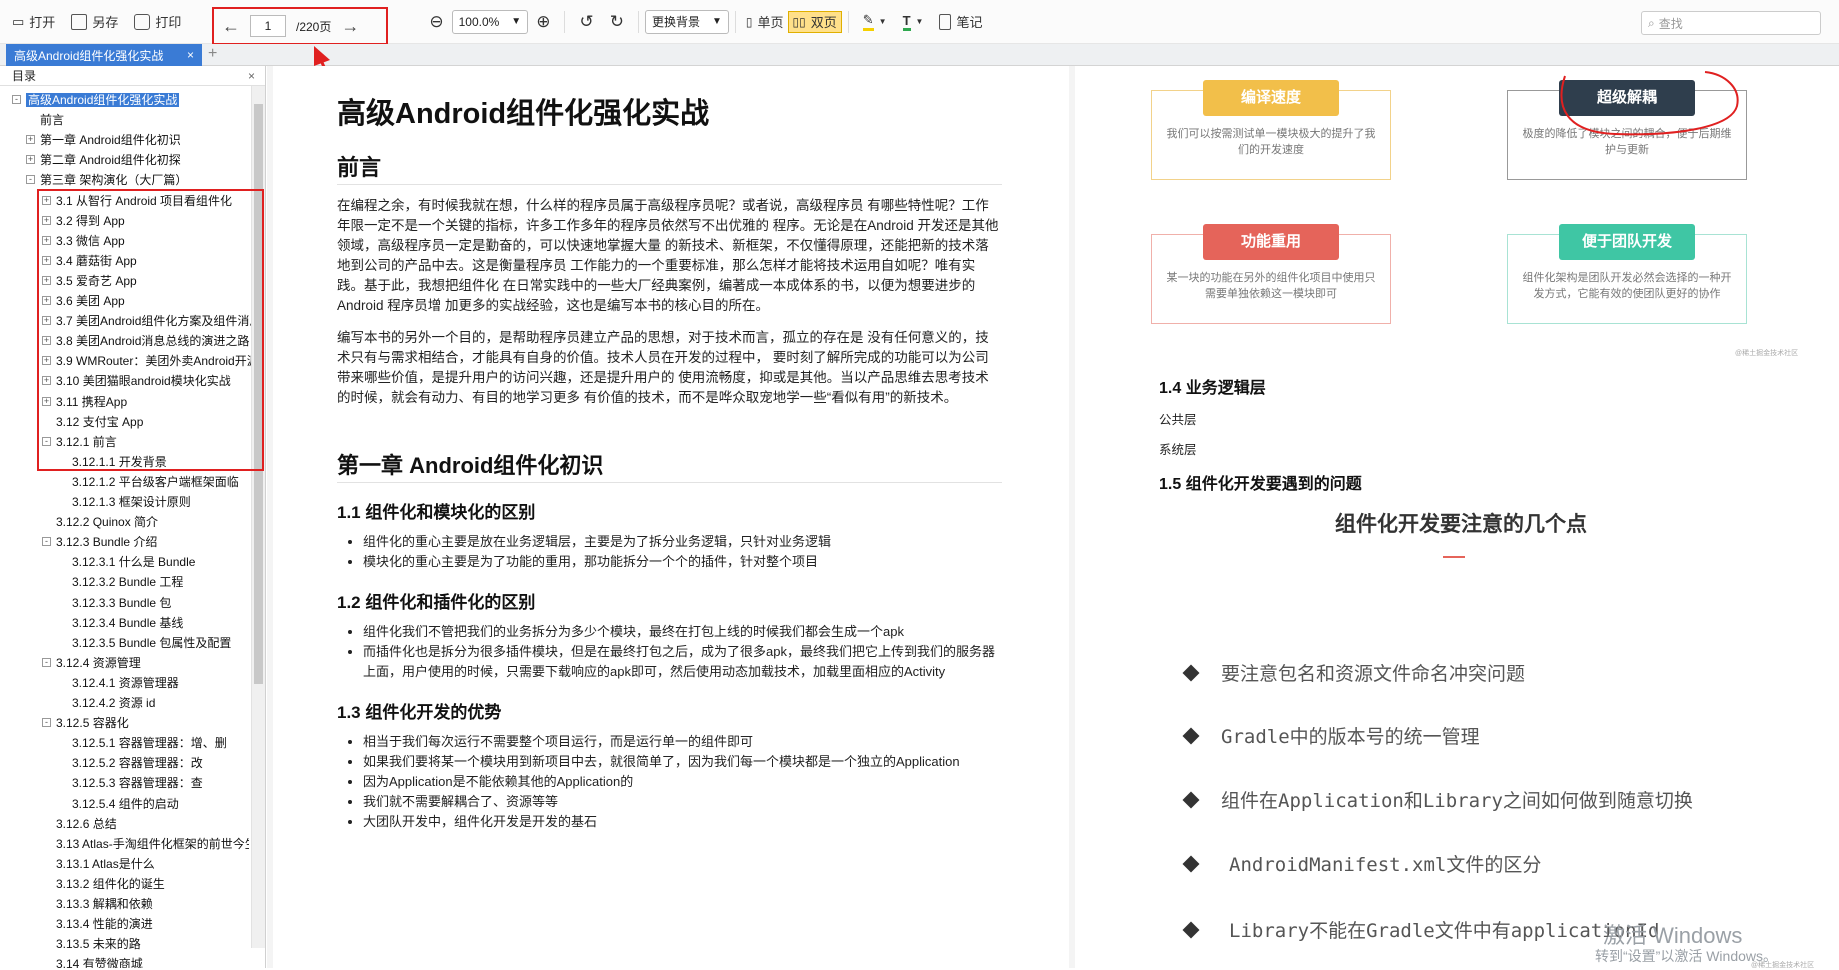 The height and width of the screenshot is (970, 1839). Describe the element at coordinates (160, 482) in the screenshot. I see `outline-item: 3.12.1.2 平台级客户端框架面临` at that location.